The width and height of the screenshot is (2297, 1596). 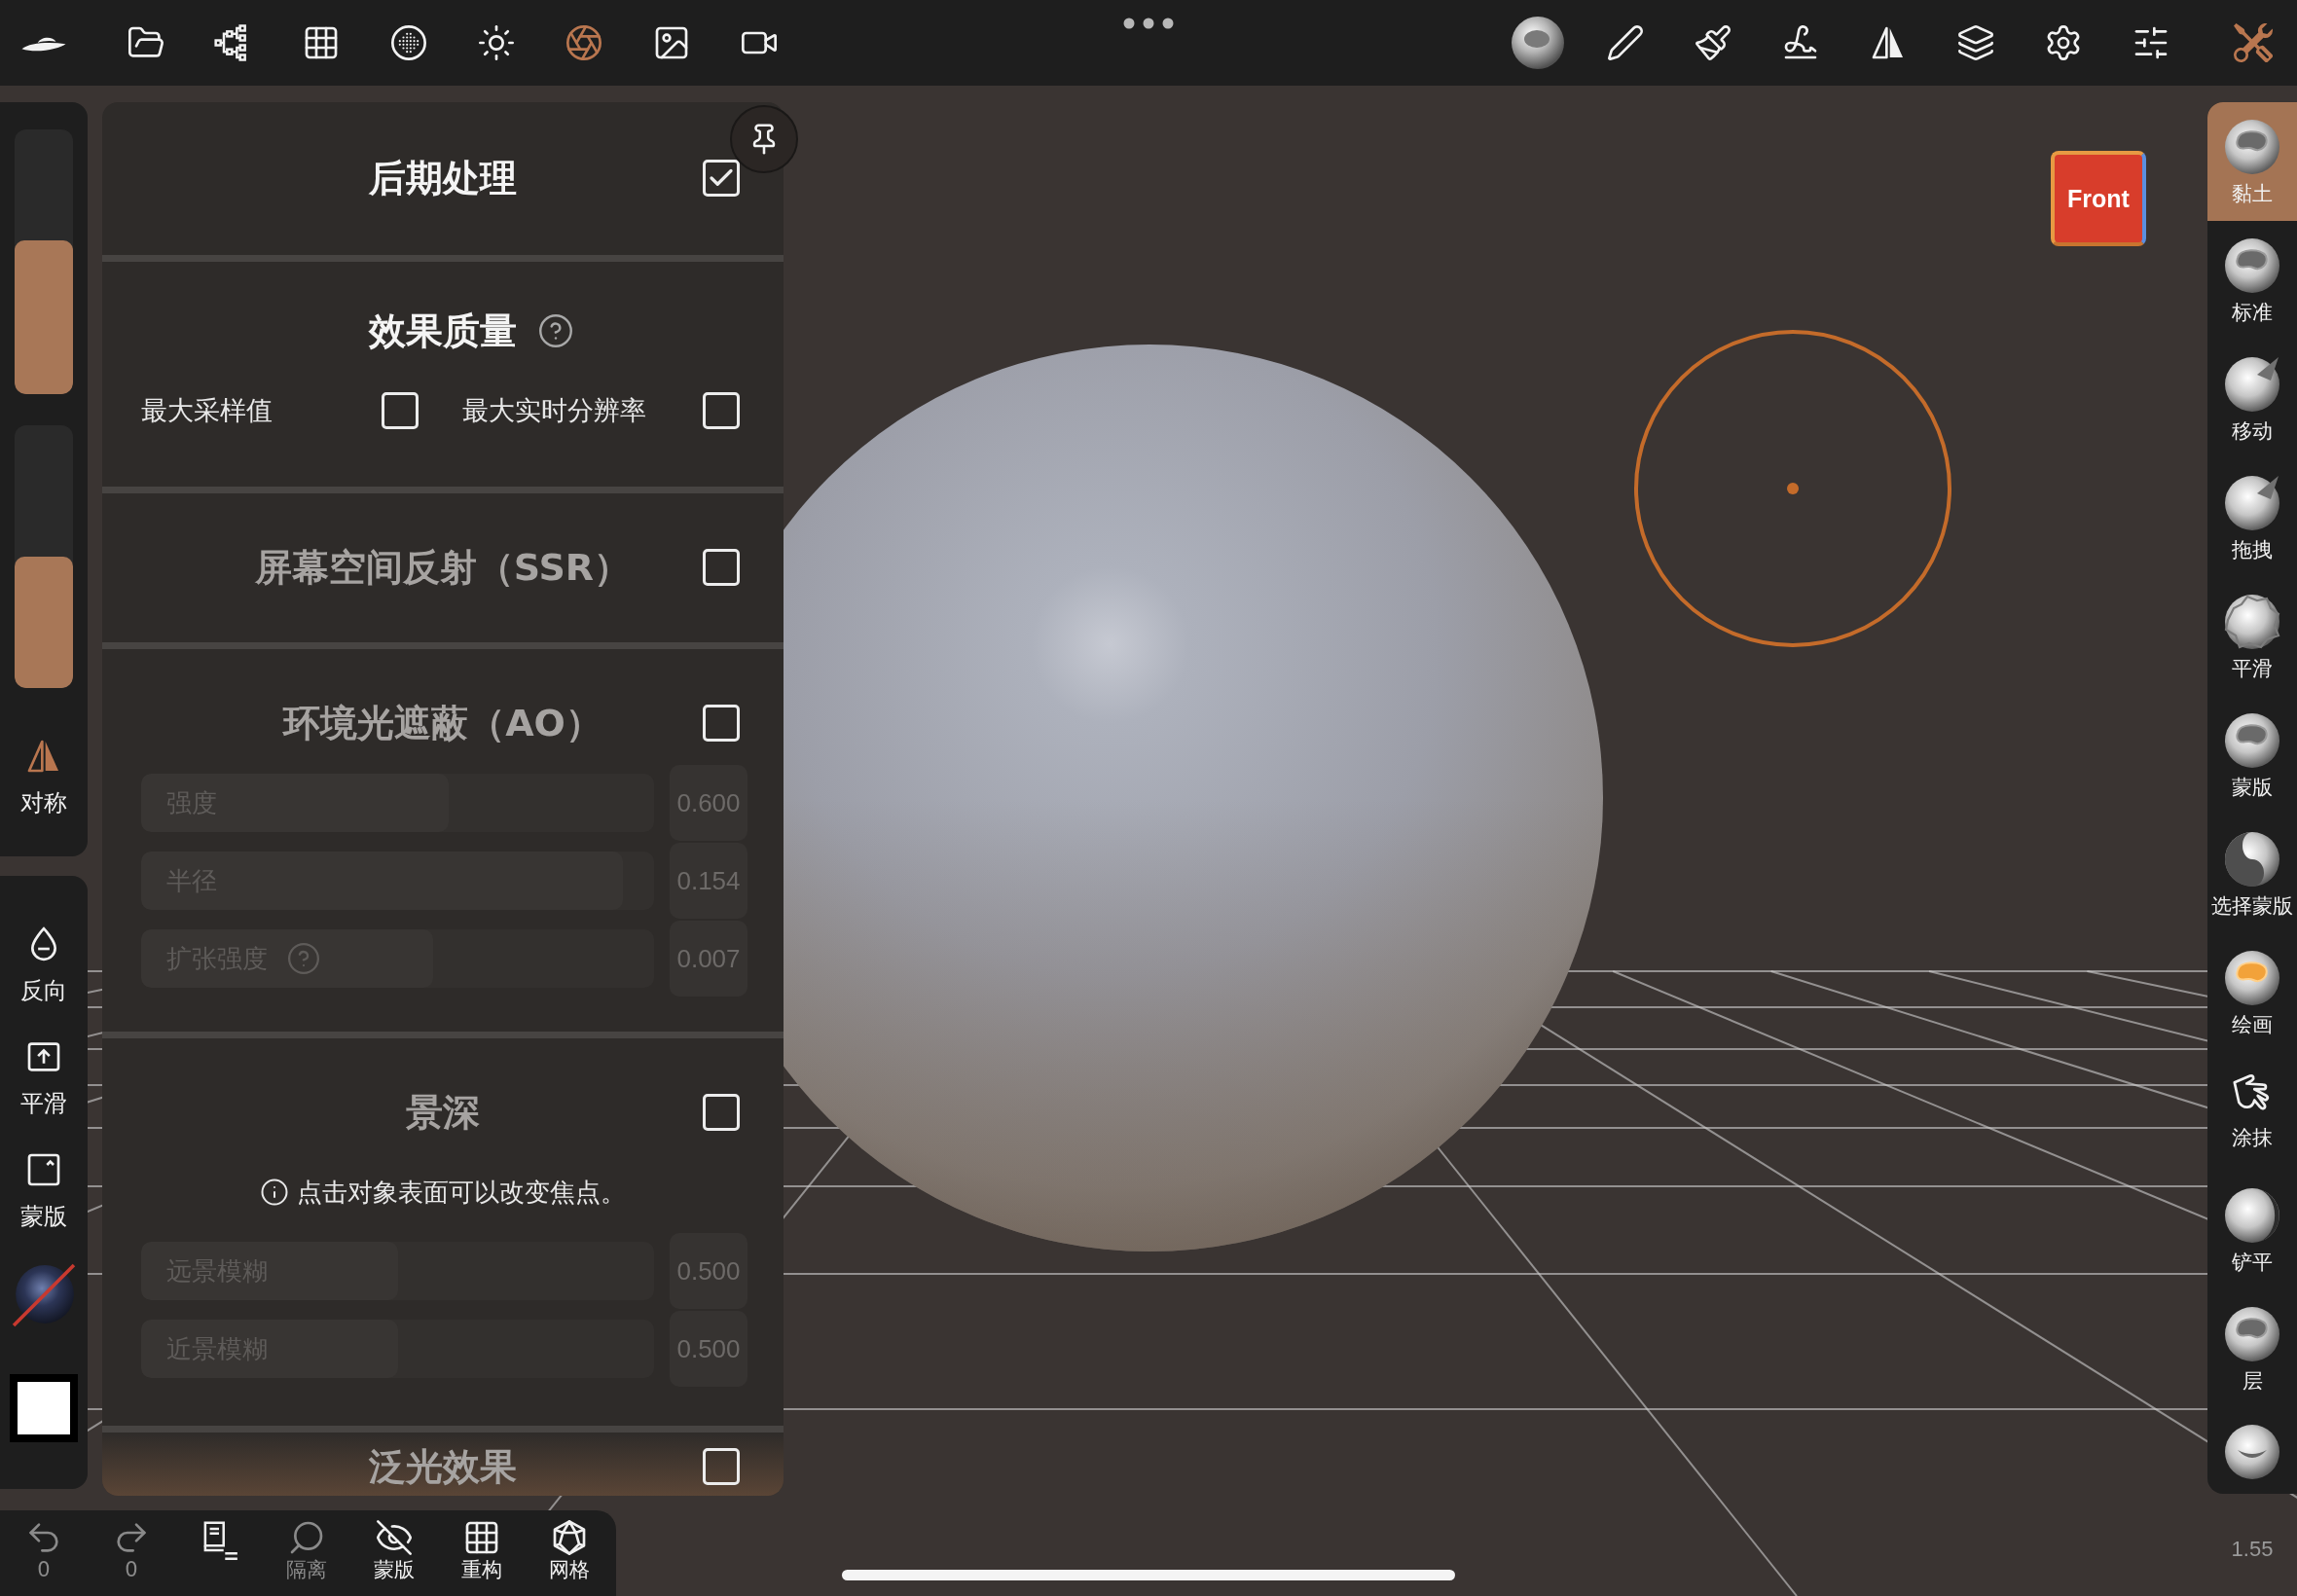 I want to click on brush-button: 选择蒙版, so click(x=2252, y=874).